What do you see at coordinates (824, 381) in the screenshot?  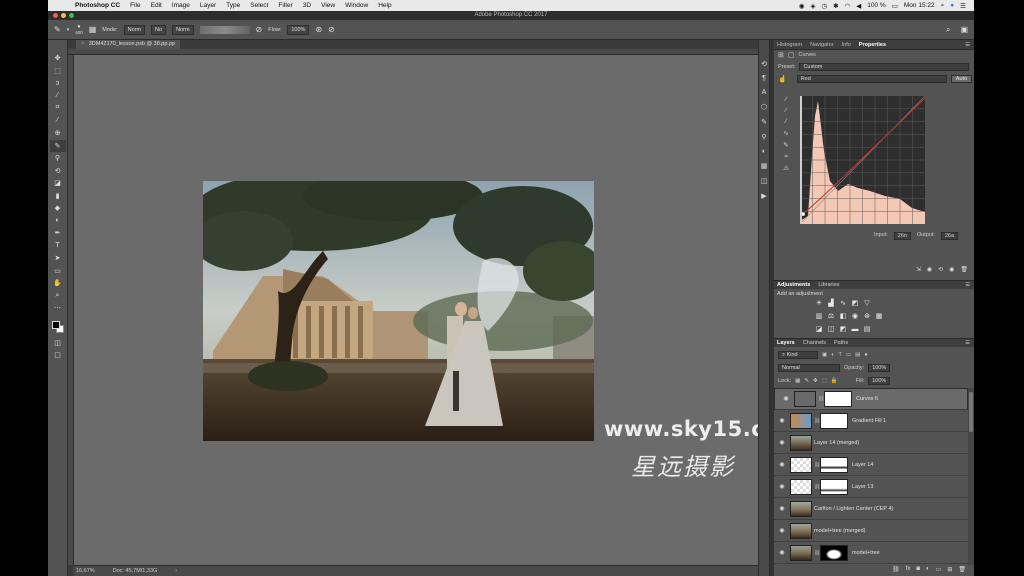 I see `lock-artboard-icon: ⬚` at bounding box center [824, 381].